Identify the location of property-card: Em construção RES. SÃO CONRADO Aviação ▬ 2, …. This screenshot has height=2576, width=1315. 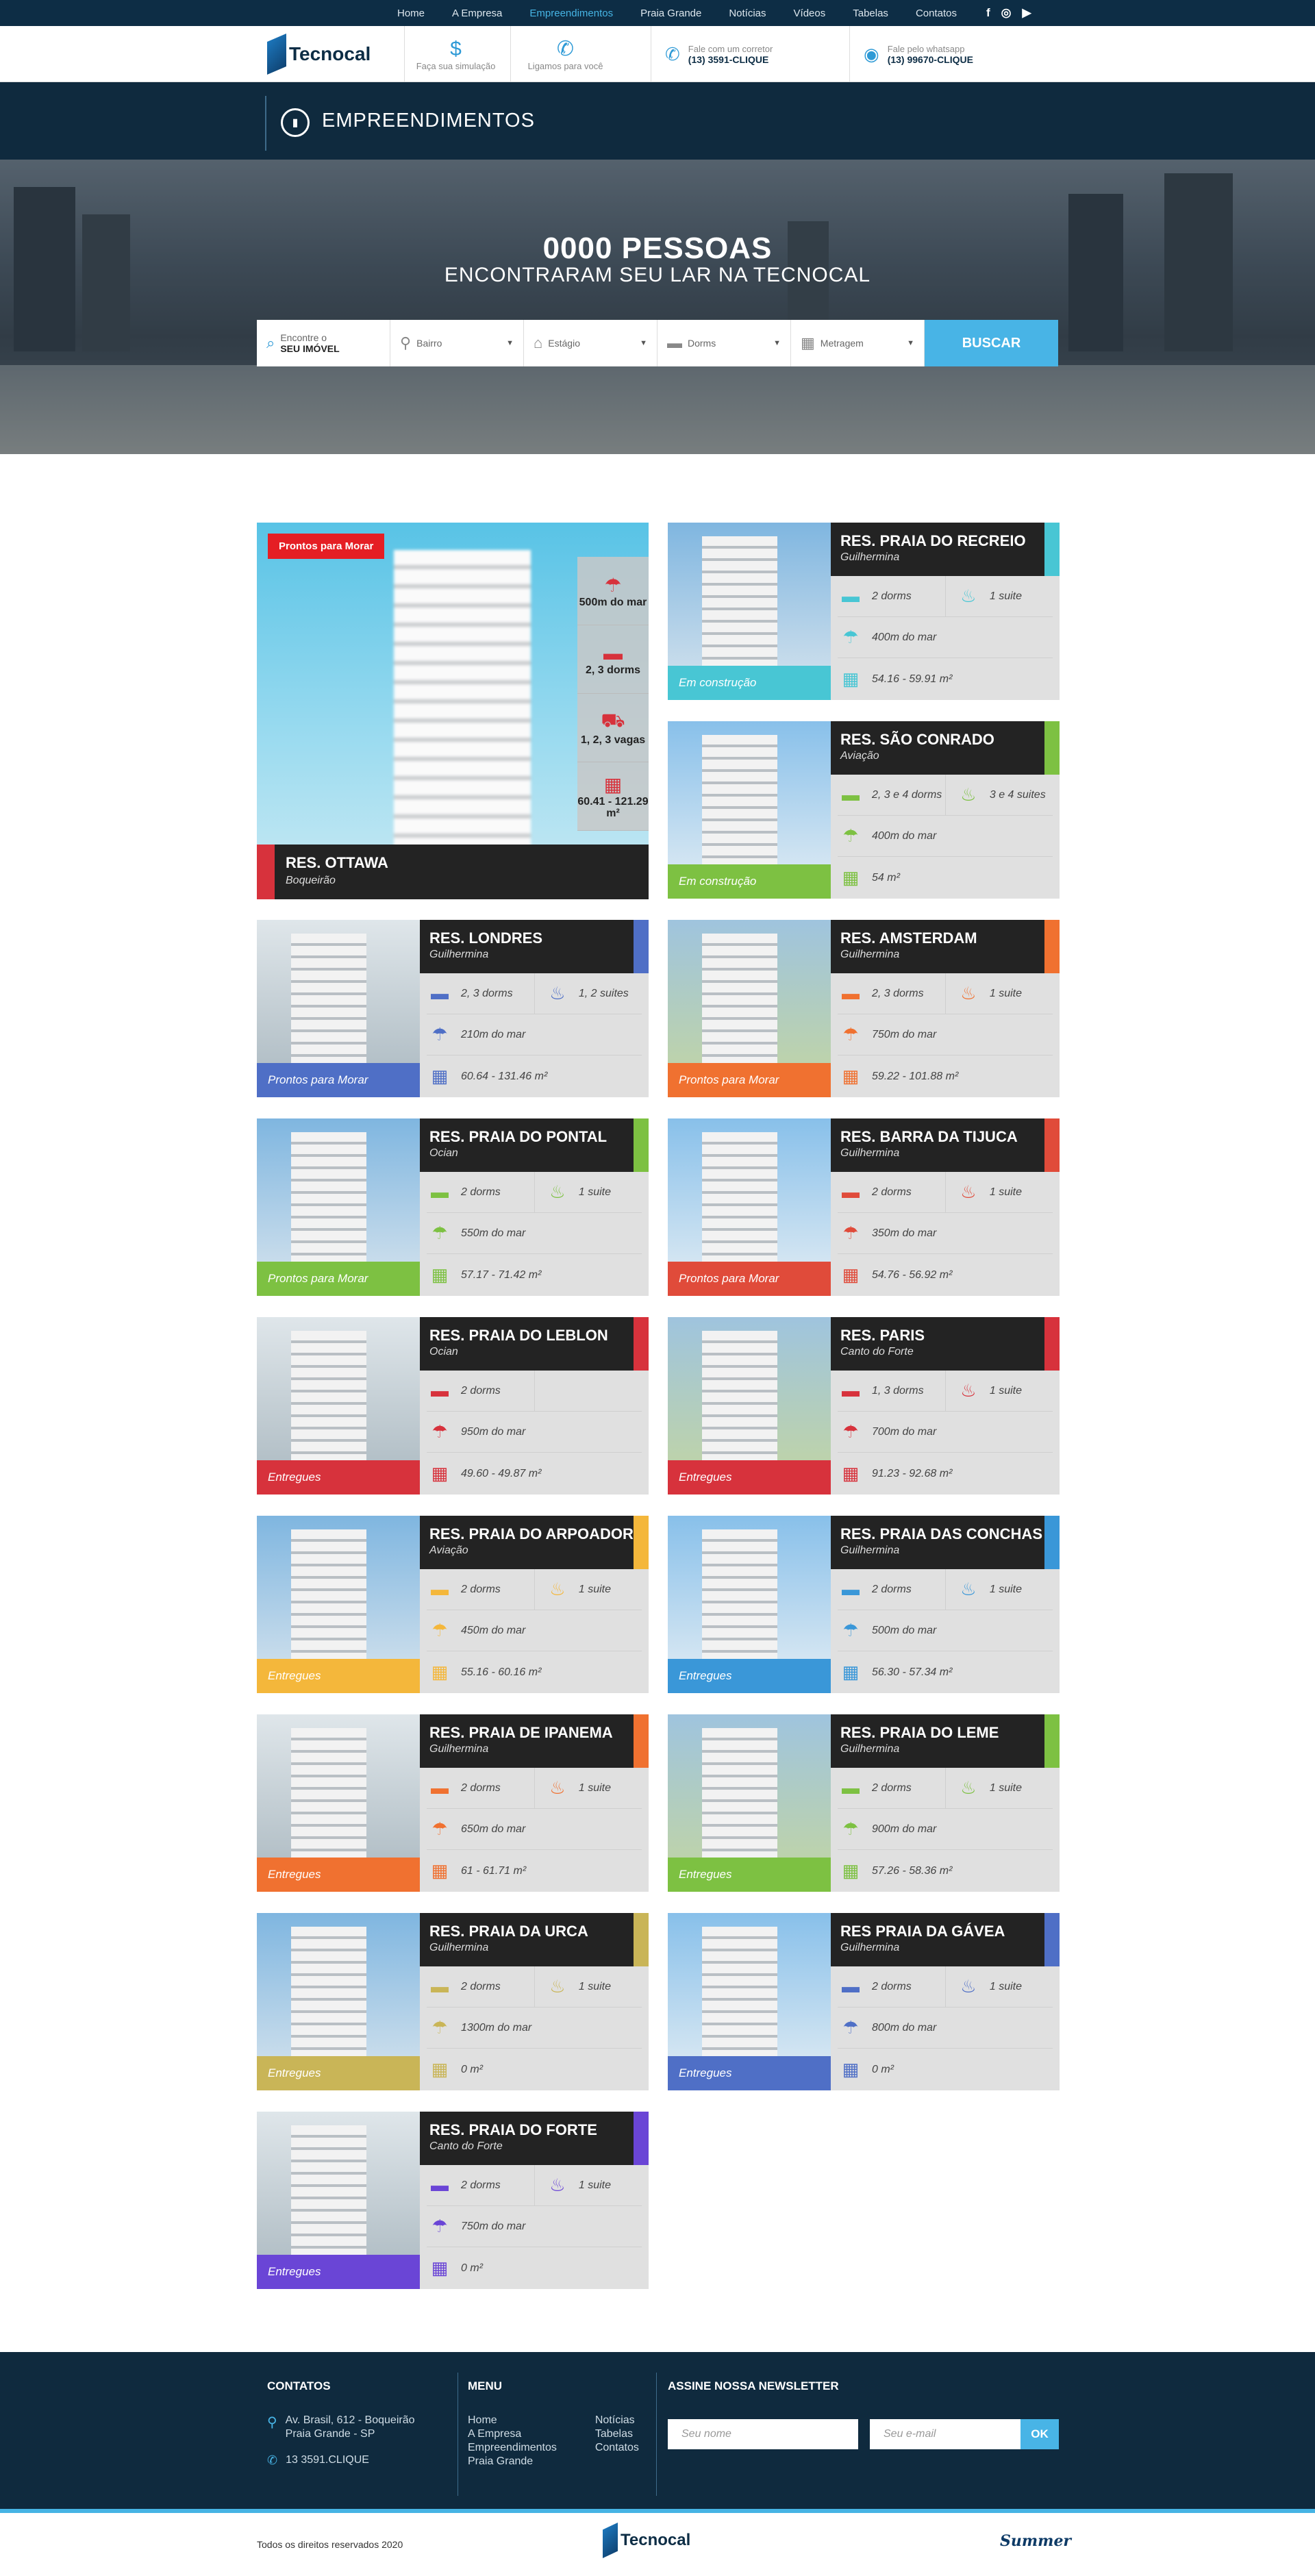
(864, 810).